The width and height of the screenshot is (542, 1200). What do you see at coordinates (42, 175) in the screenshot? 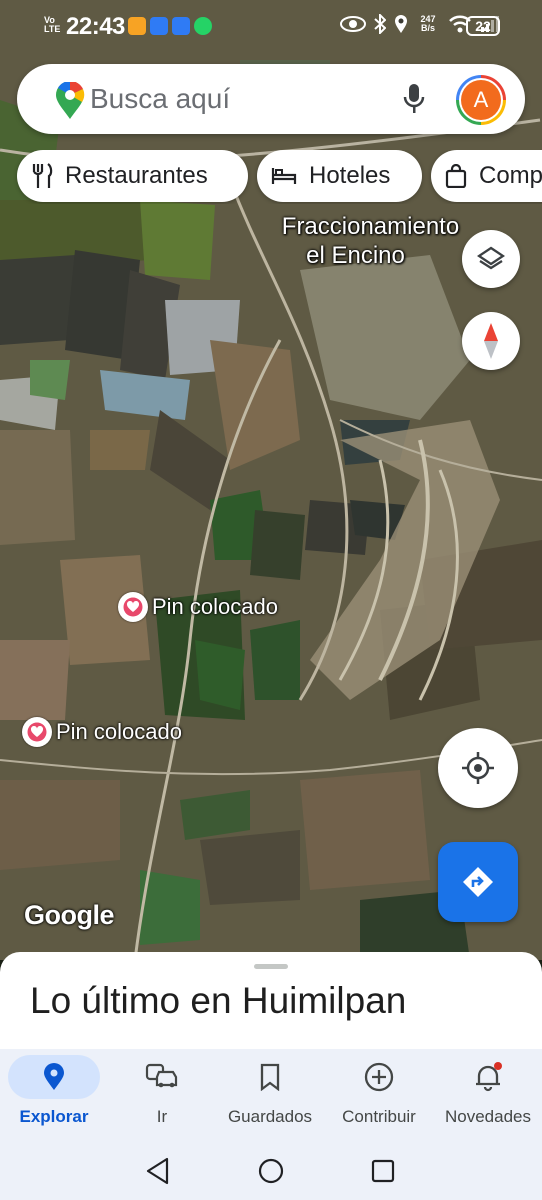
I see `fork-knife-icon` at bounding box center [42, 175].